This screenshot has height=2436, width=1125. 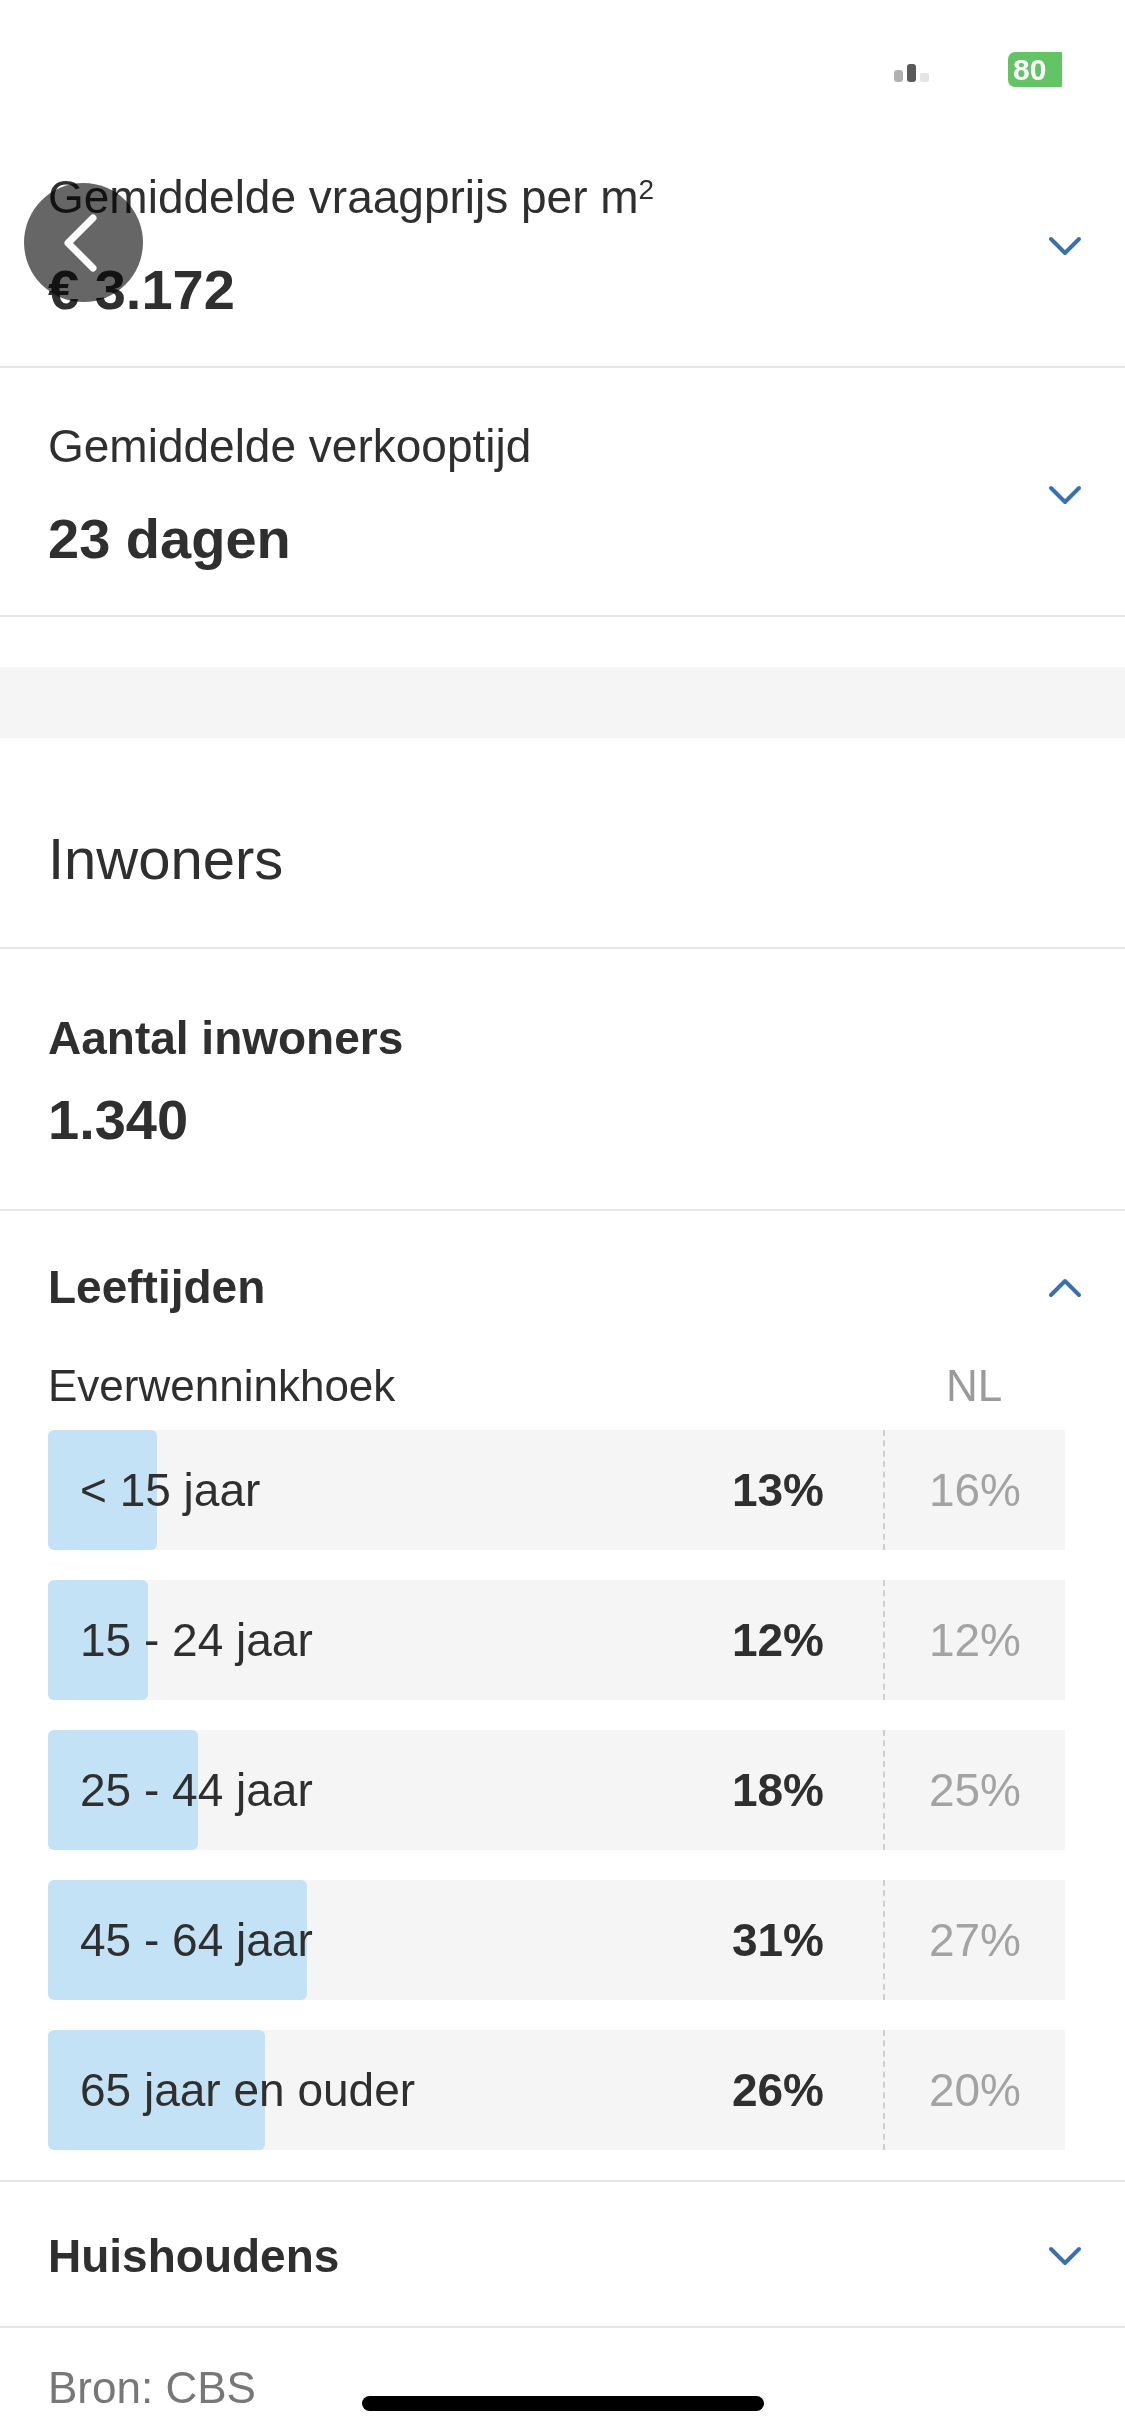 What do you see at coordinates (226, 1038) in the screenshot?
I see `stat-label: Aantal inwoners` at bounding box center [226, 1038].